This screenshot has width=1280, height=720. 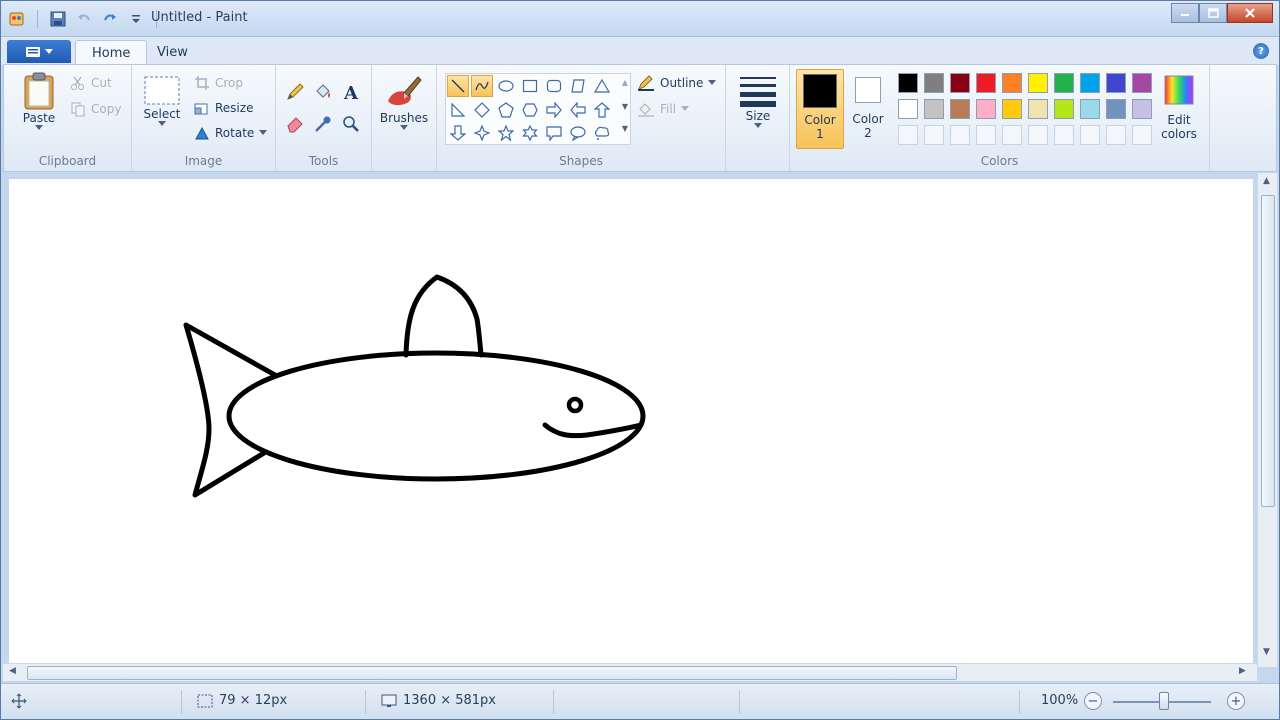 I want to click on close-button, so click(x=1250, y=13).